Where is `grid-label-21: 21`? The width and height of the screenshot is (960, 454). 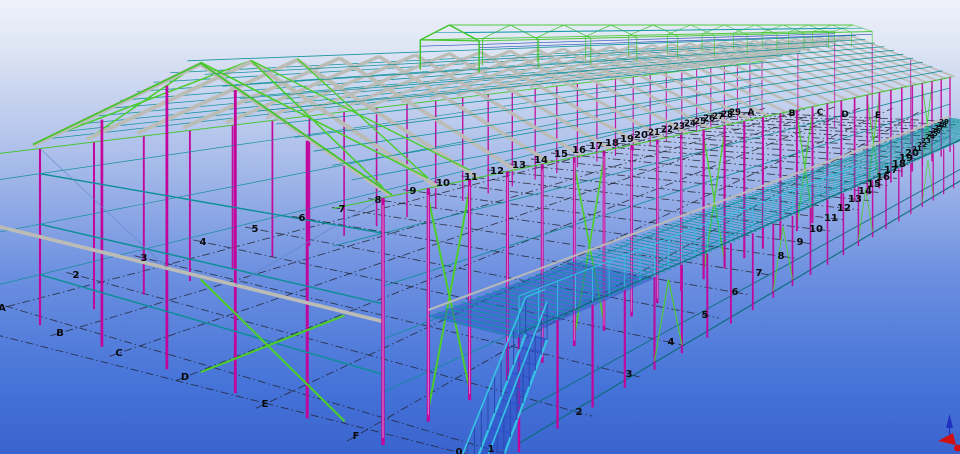
grid-label-21: 21 is located at coordinates (654, 133).